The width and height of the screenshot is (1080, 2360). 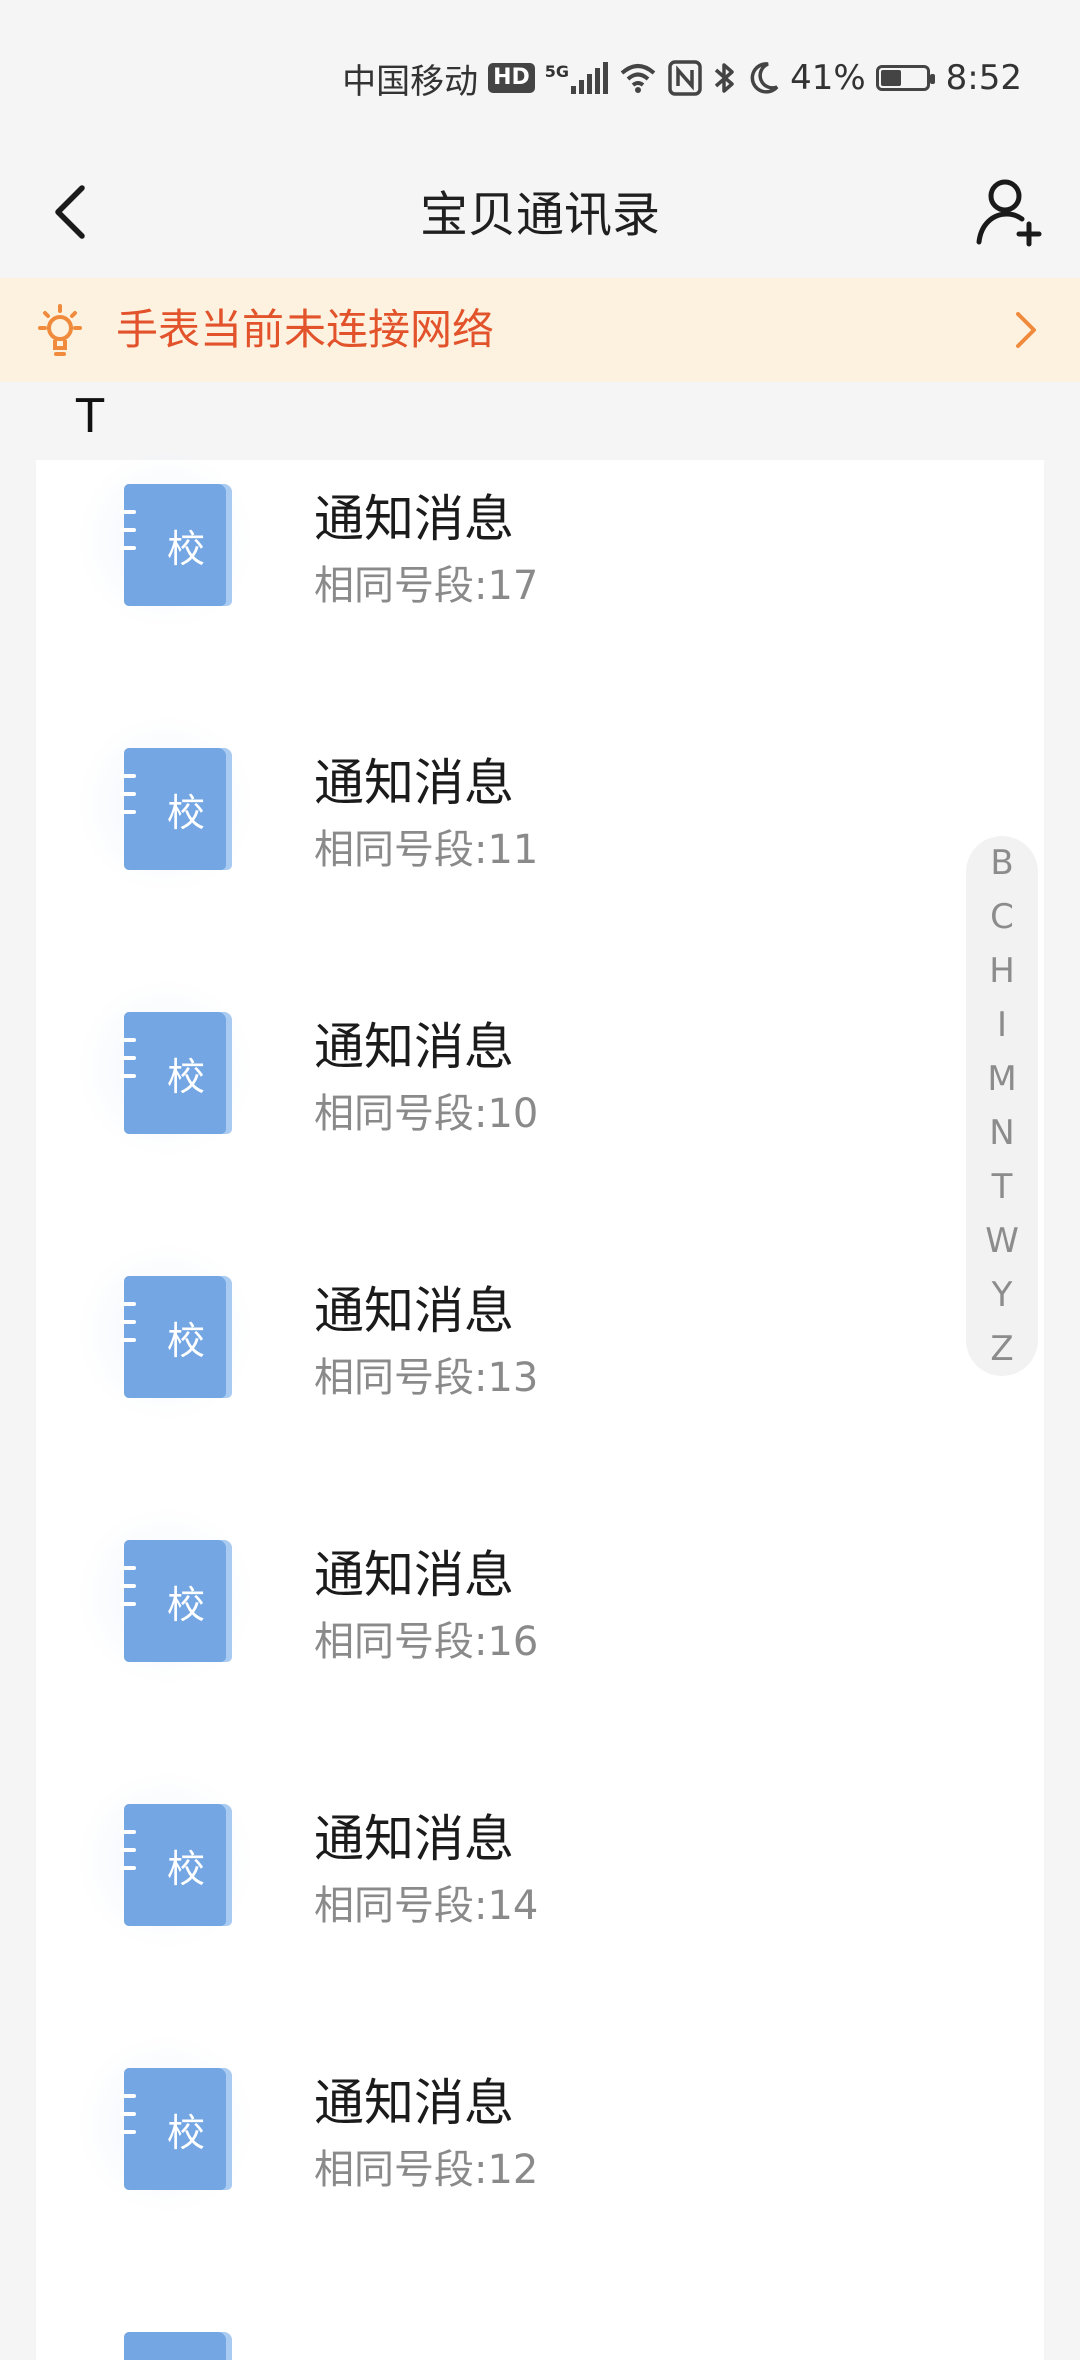 I want to click on signal-icon: 5G, so click(x=576, y=78).